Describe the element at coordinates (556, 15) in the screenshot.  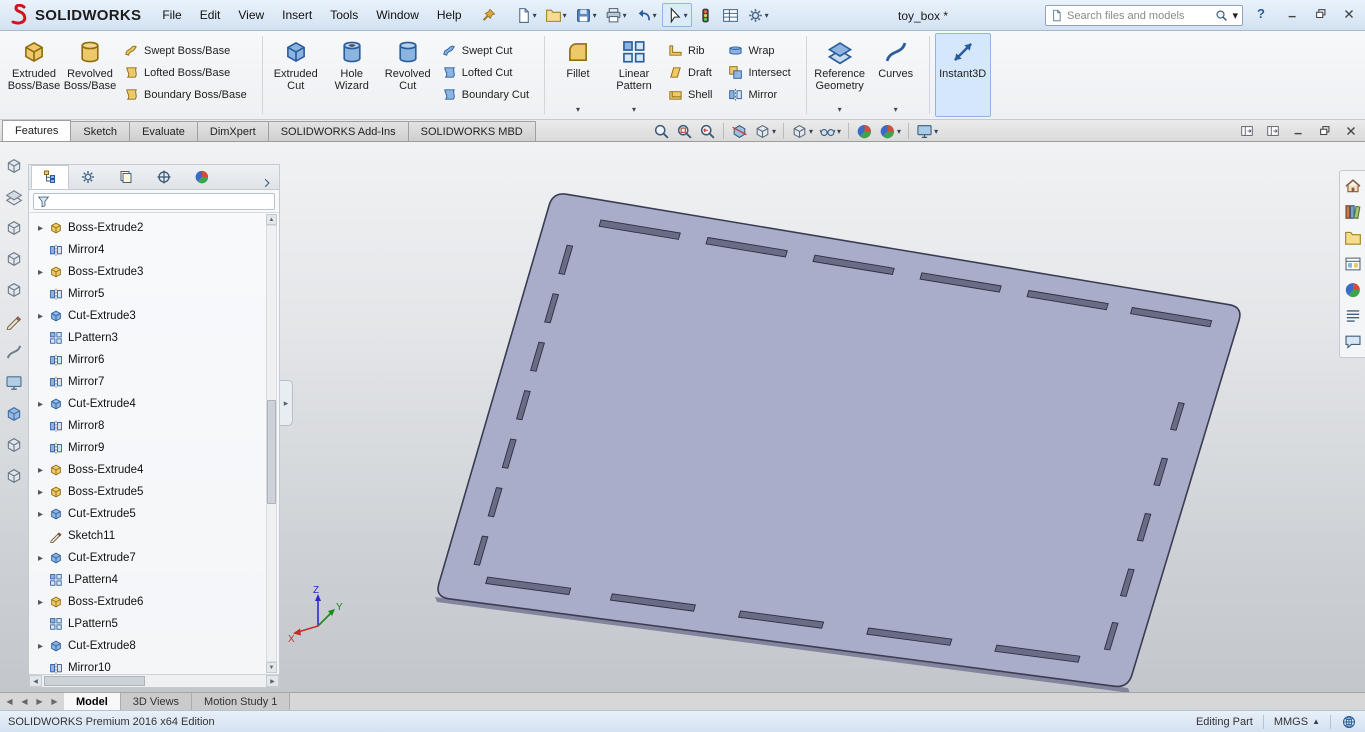
I see `open-document-button: ▾` at that location.